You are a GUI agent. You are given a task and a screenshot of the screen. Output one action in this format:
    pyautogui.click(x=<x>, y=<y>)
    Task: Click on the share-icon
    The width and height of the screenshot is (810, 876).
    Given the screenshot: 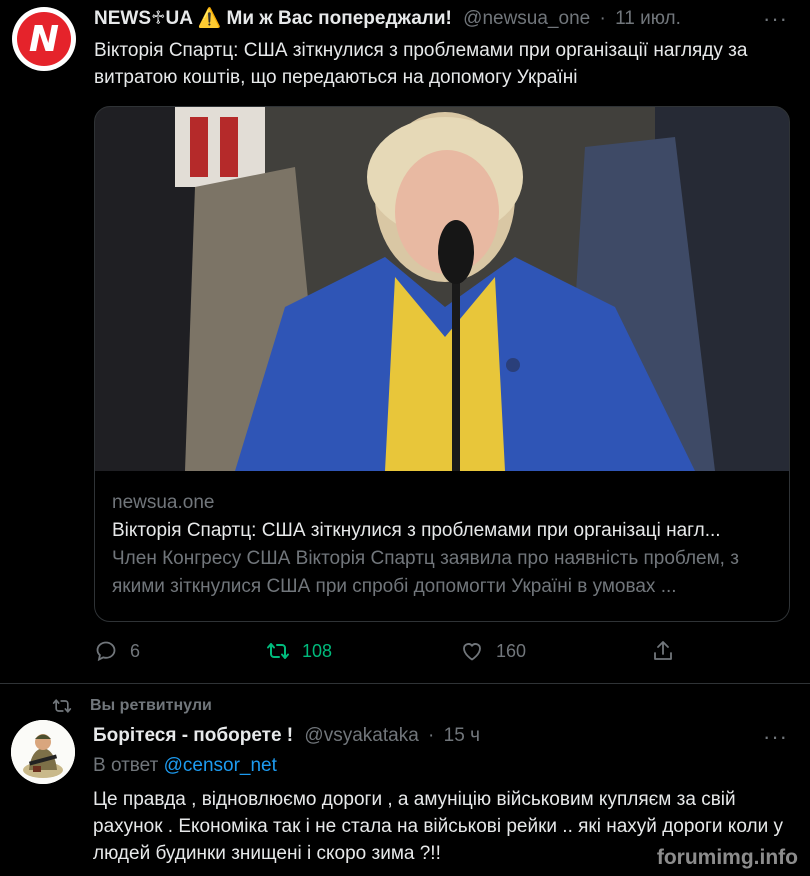 What is the action you would take?
    pyautogui.click(x=663, y=650)
    